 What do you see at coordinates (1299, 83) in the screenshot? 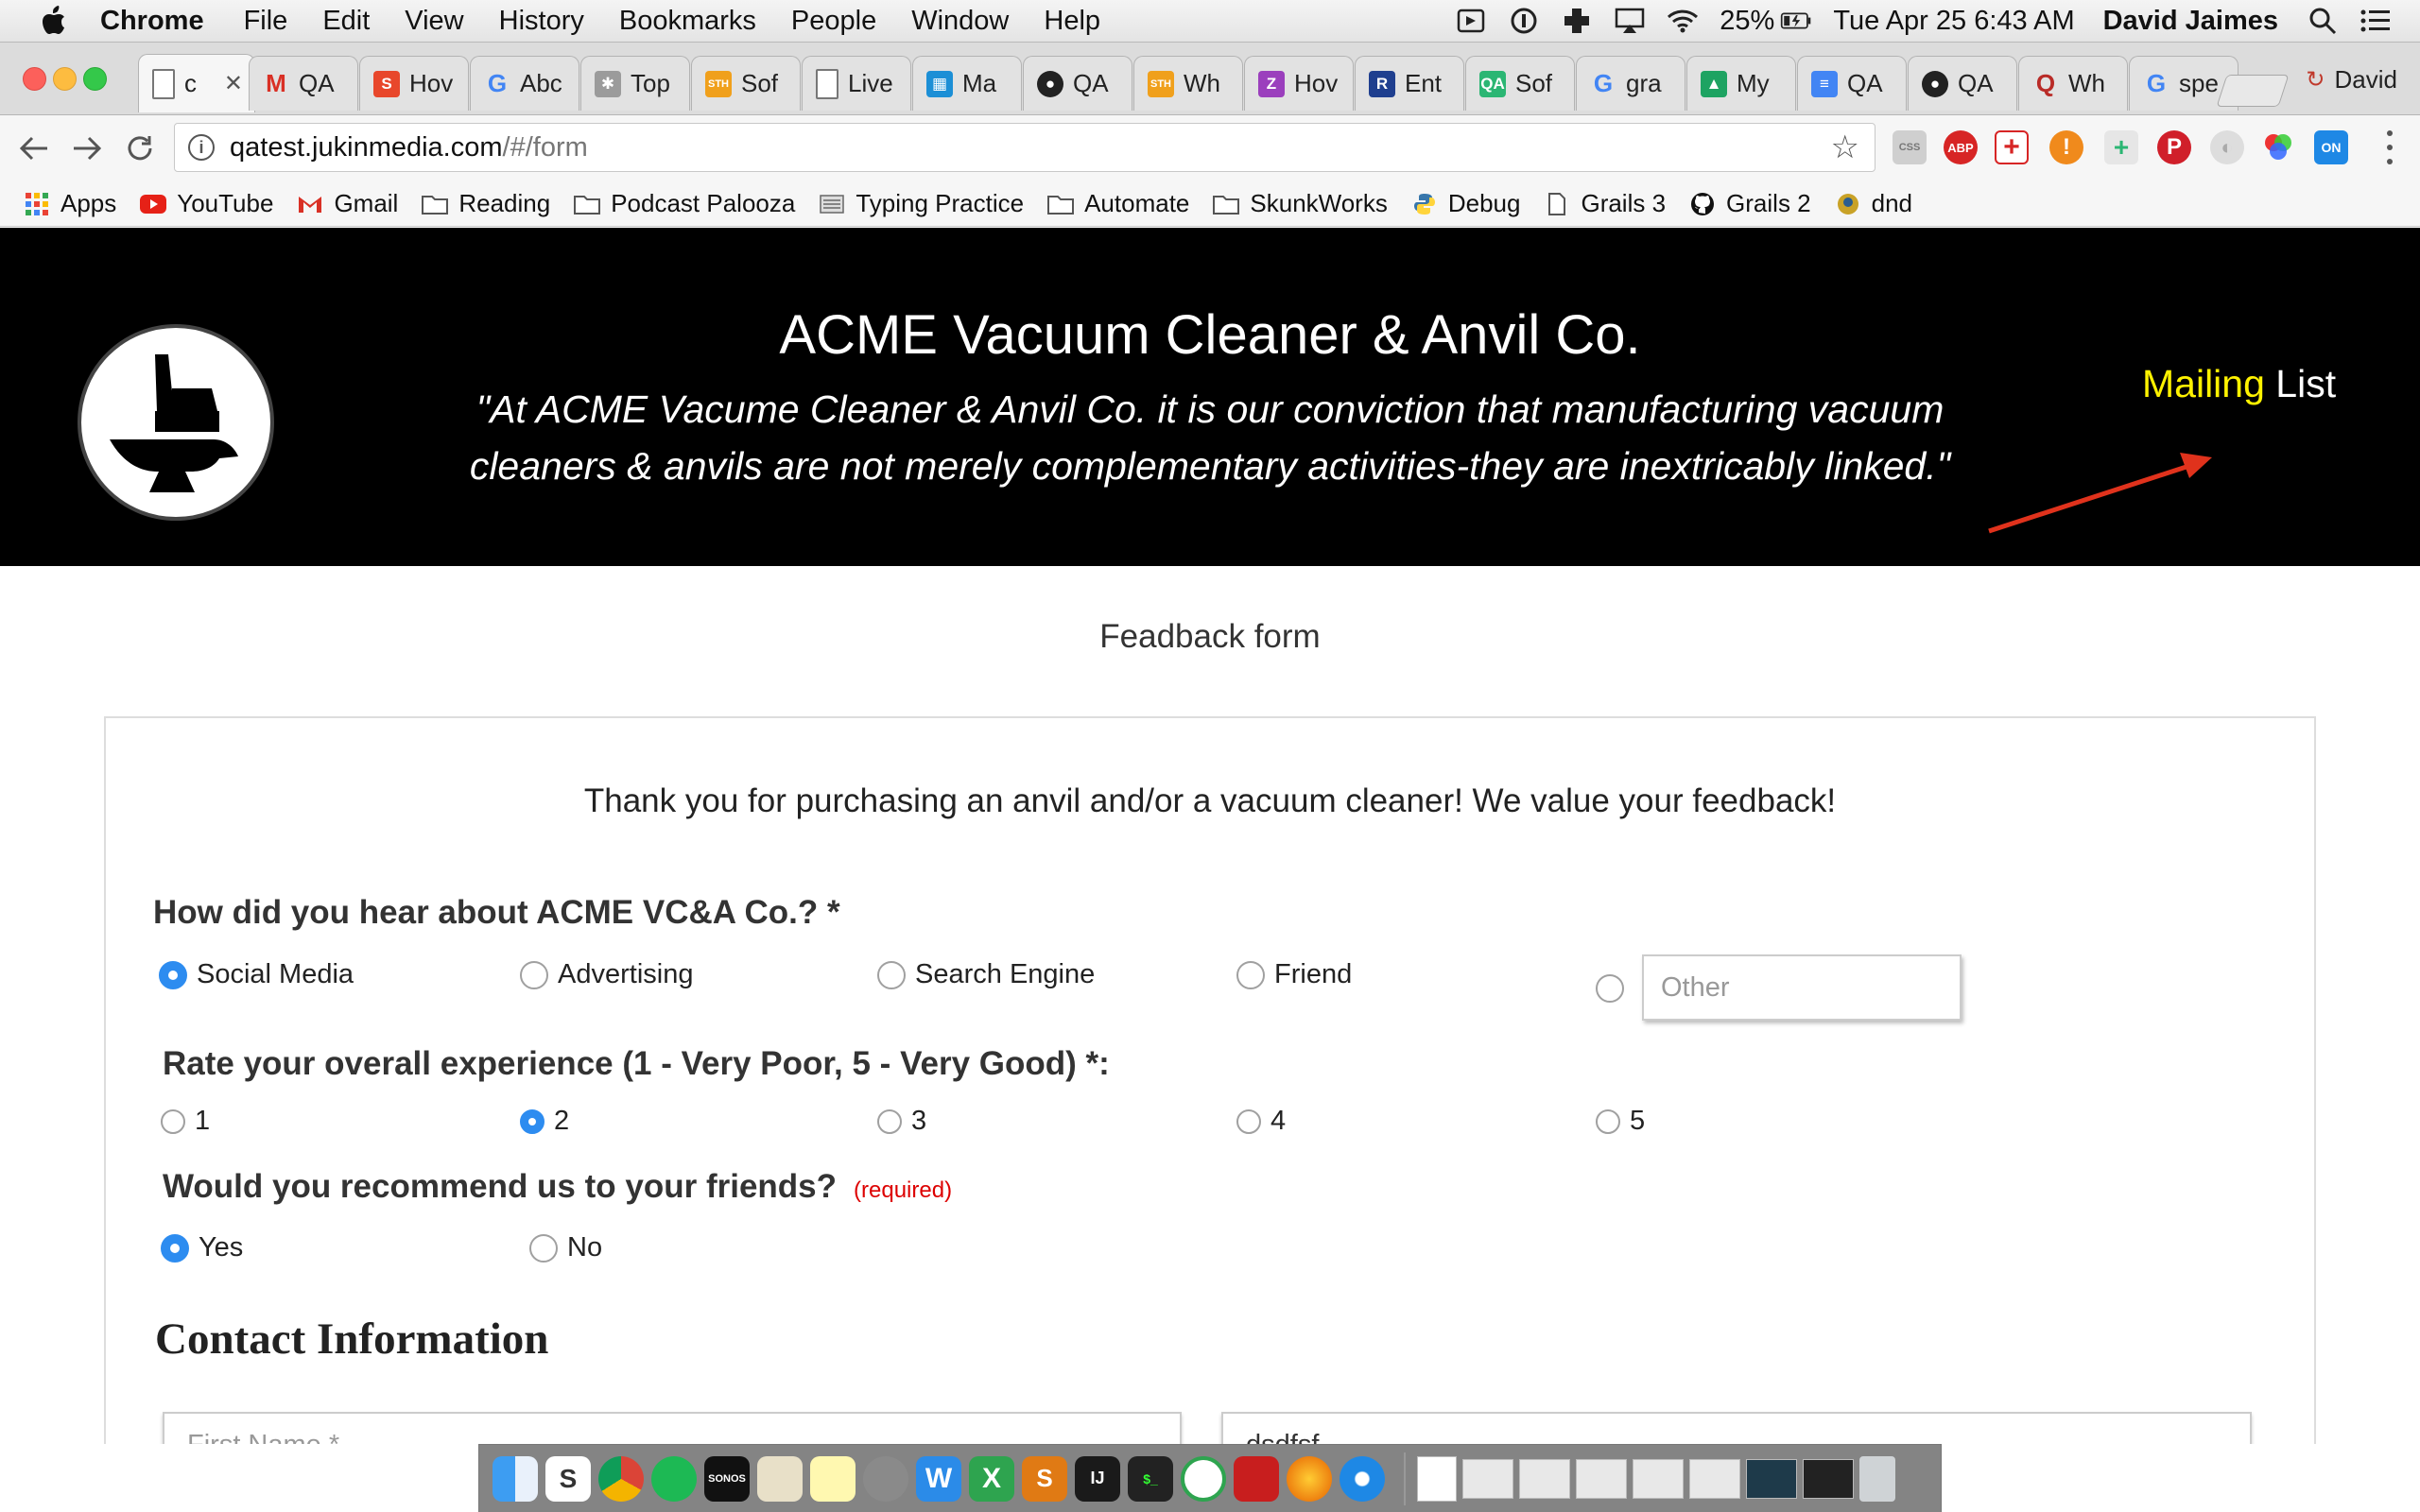
I see `browser-tab: Z Hov` at bounding box center [1299, 83].